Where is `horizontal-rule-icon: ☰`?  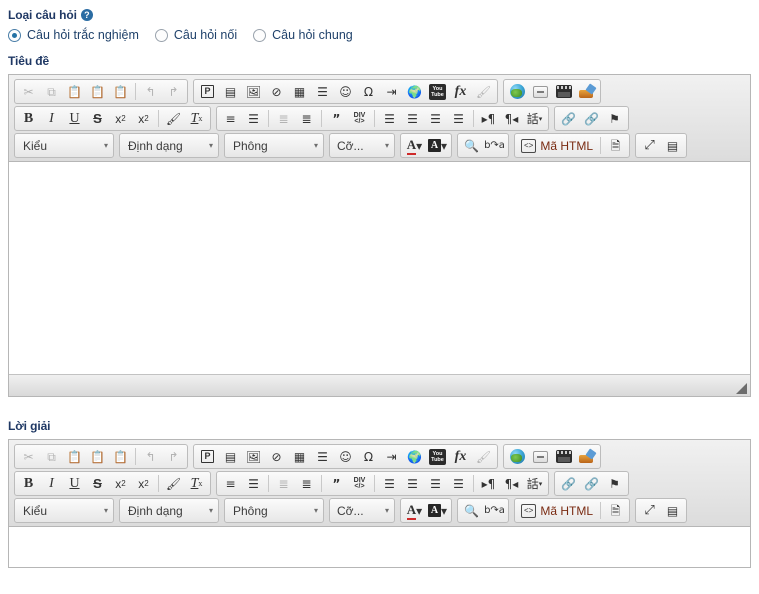 horizontal-rule-icon: ☰ is located at coordinates (322, 456).